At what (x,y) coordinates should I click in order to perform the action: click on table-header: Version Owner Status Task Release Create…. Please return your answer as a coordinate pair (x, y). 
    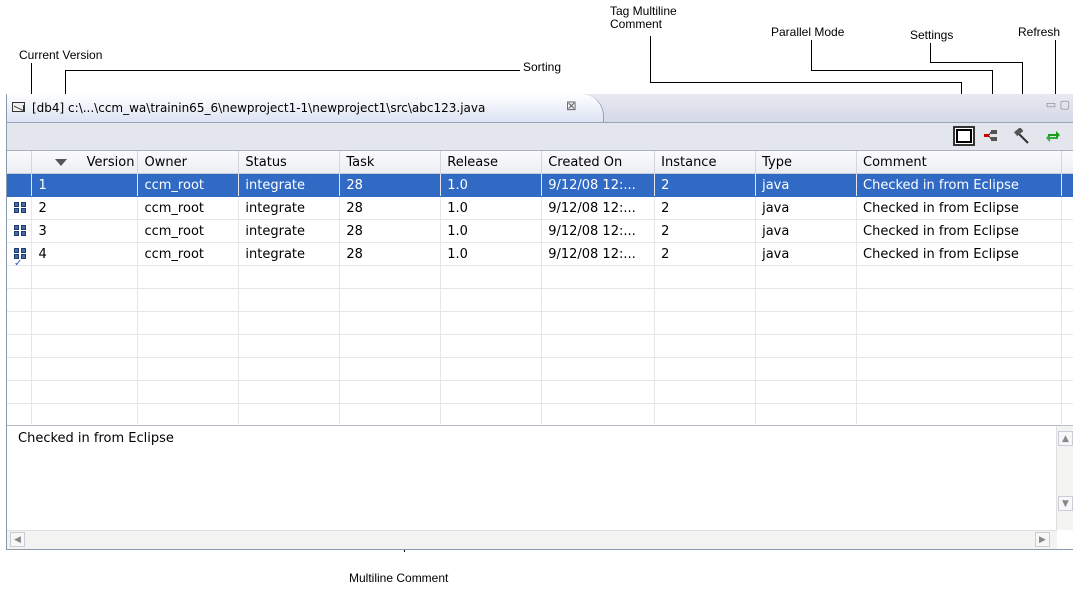
    Looking at the image, I should click on (540, 162).